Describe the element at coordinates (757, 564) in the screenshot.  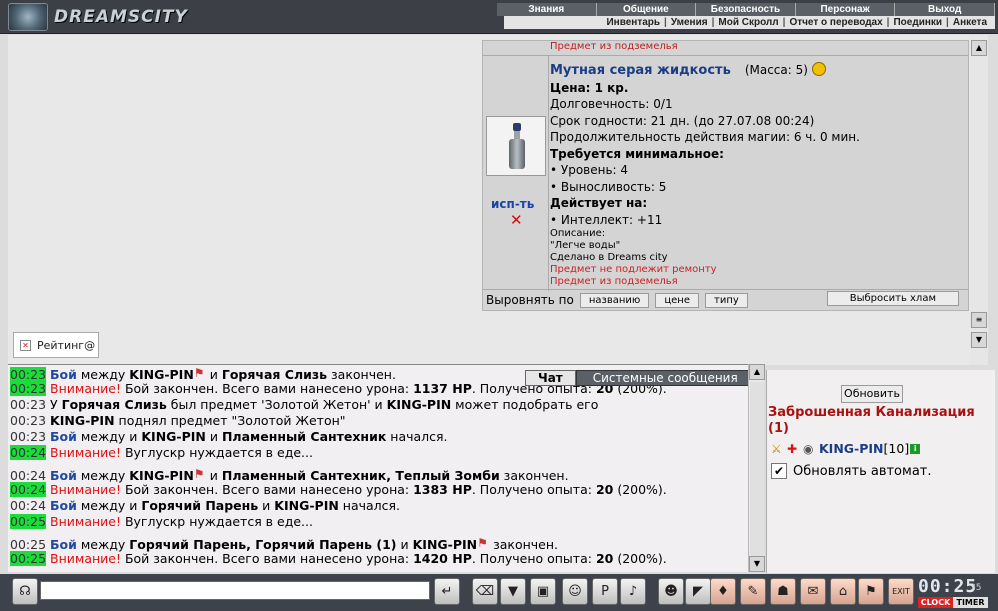
I see `chat-scroll-down-icon: ▼` at that location.